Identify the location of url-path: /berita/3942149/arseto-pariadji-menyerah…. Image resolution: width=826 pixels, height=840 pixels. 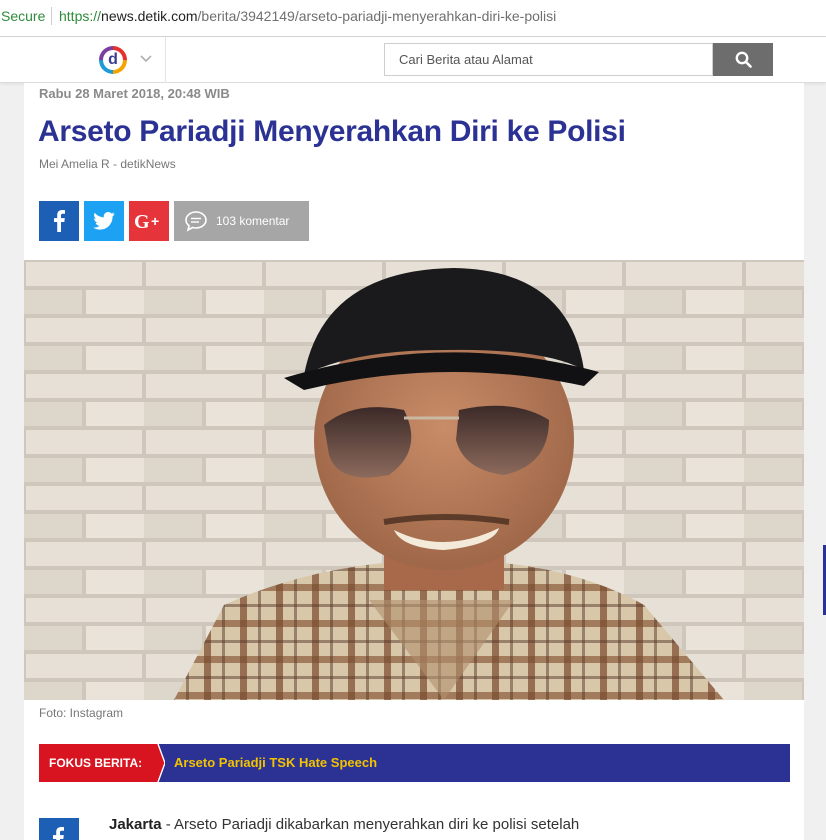
(377, 16).